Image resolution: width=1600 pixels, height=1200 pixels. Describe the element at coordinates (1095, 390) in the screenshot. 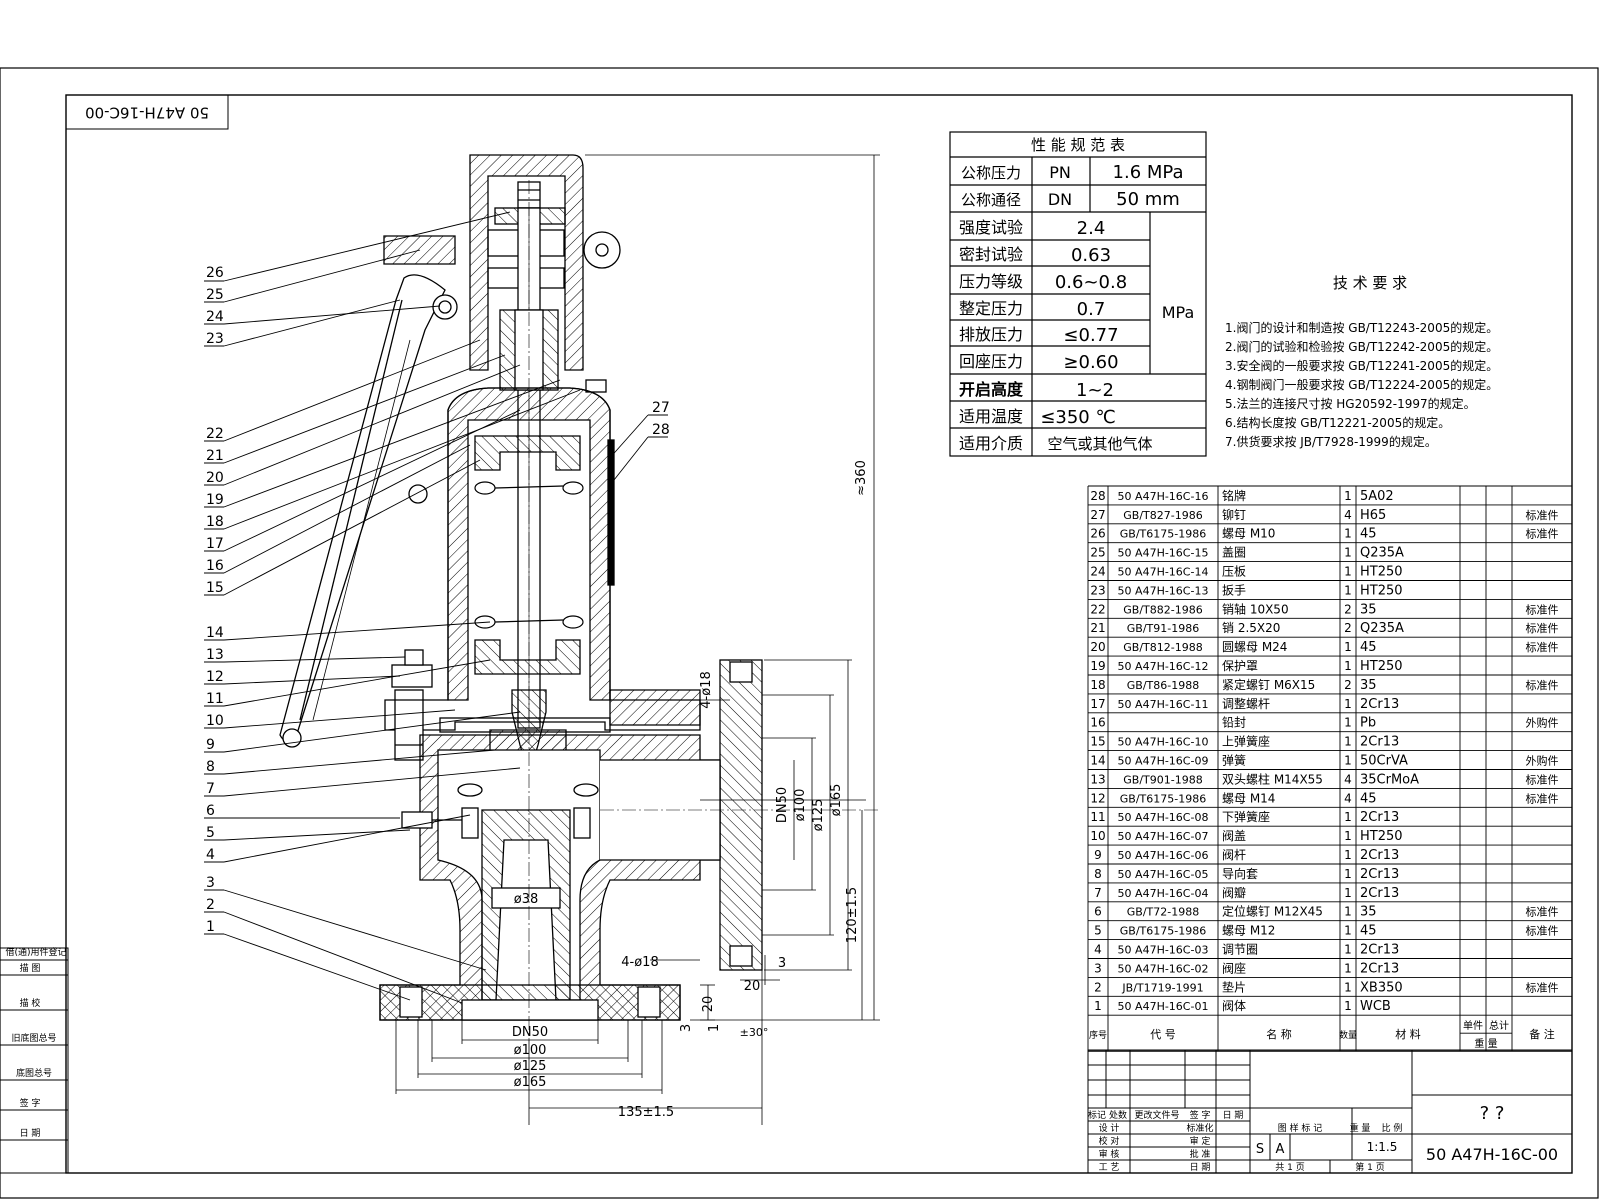

I see `spec-lift-val: 1~2` at that location.